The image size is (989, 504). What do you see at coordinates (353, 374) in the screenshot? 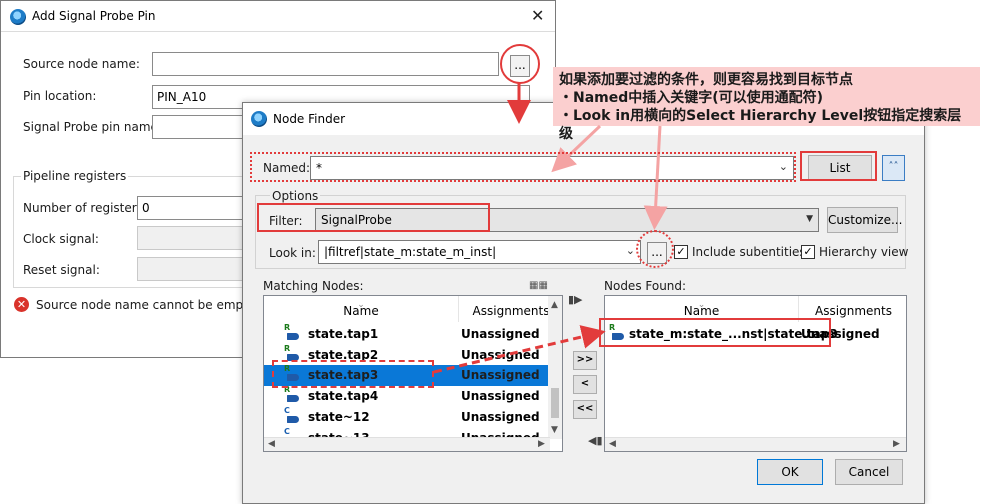
I see `highlight-selected-node` at bounding box center [353, 374].